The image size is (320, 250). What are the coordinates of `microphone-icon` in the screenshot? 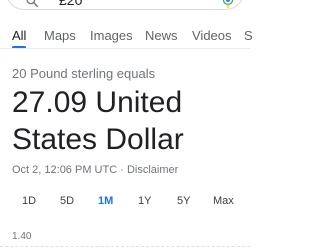 It's located at (228, 4).